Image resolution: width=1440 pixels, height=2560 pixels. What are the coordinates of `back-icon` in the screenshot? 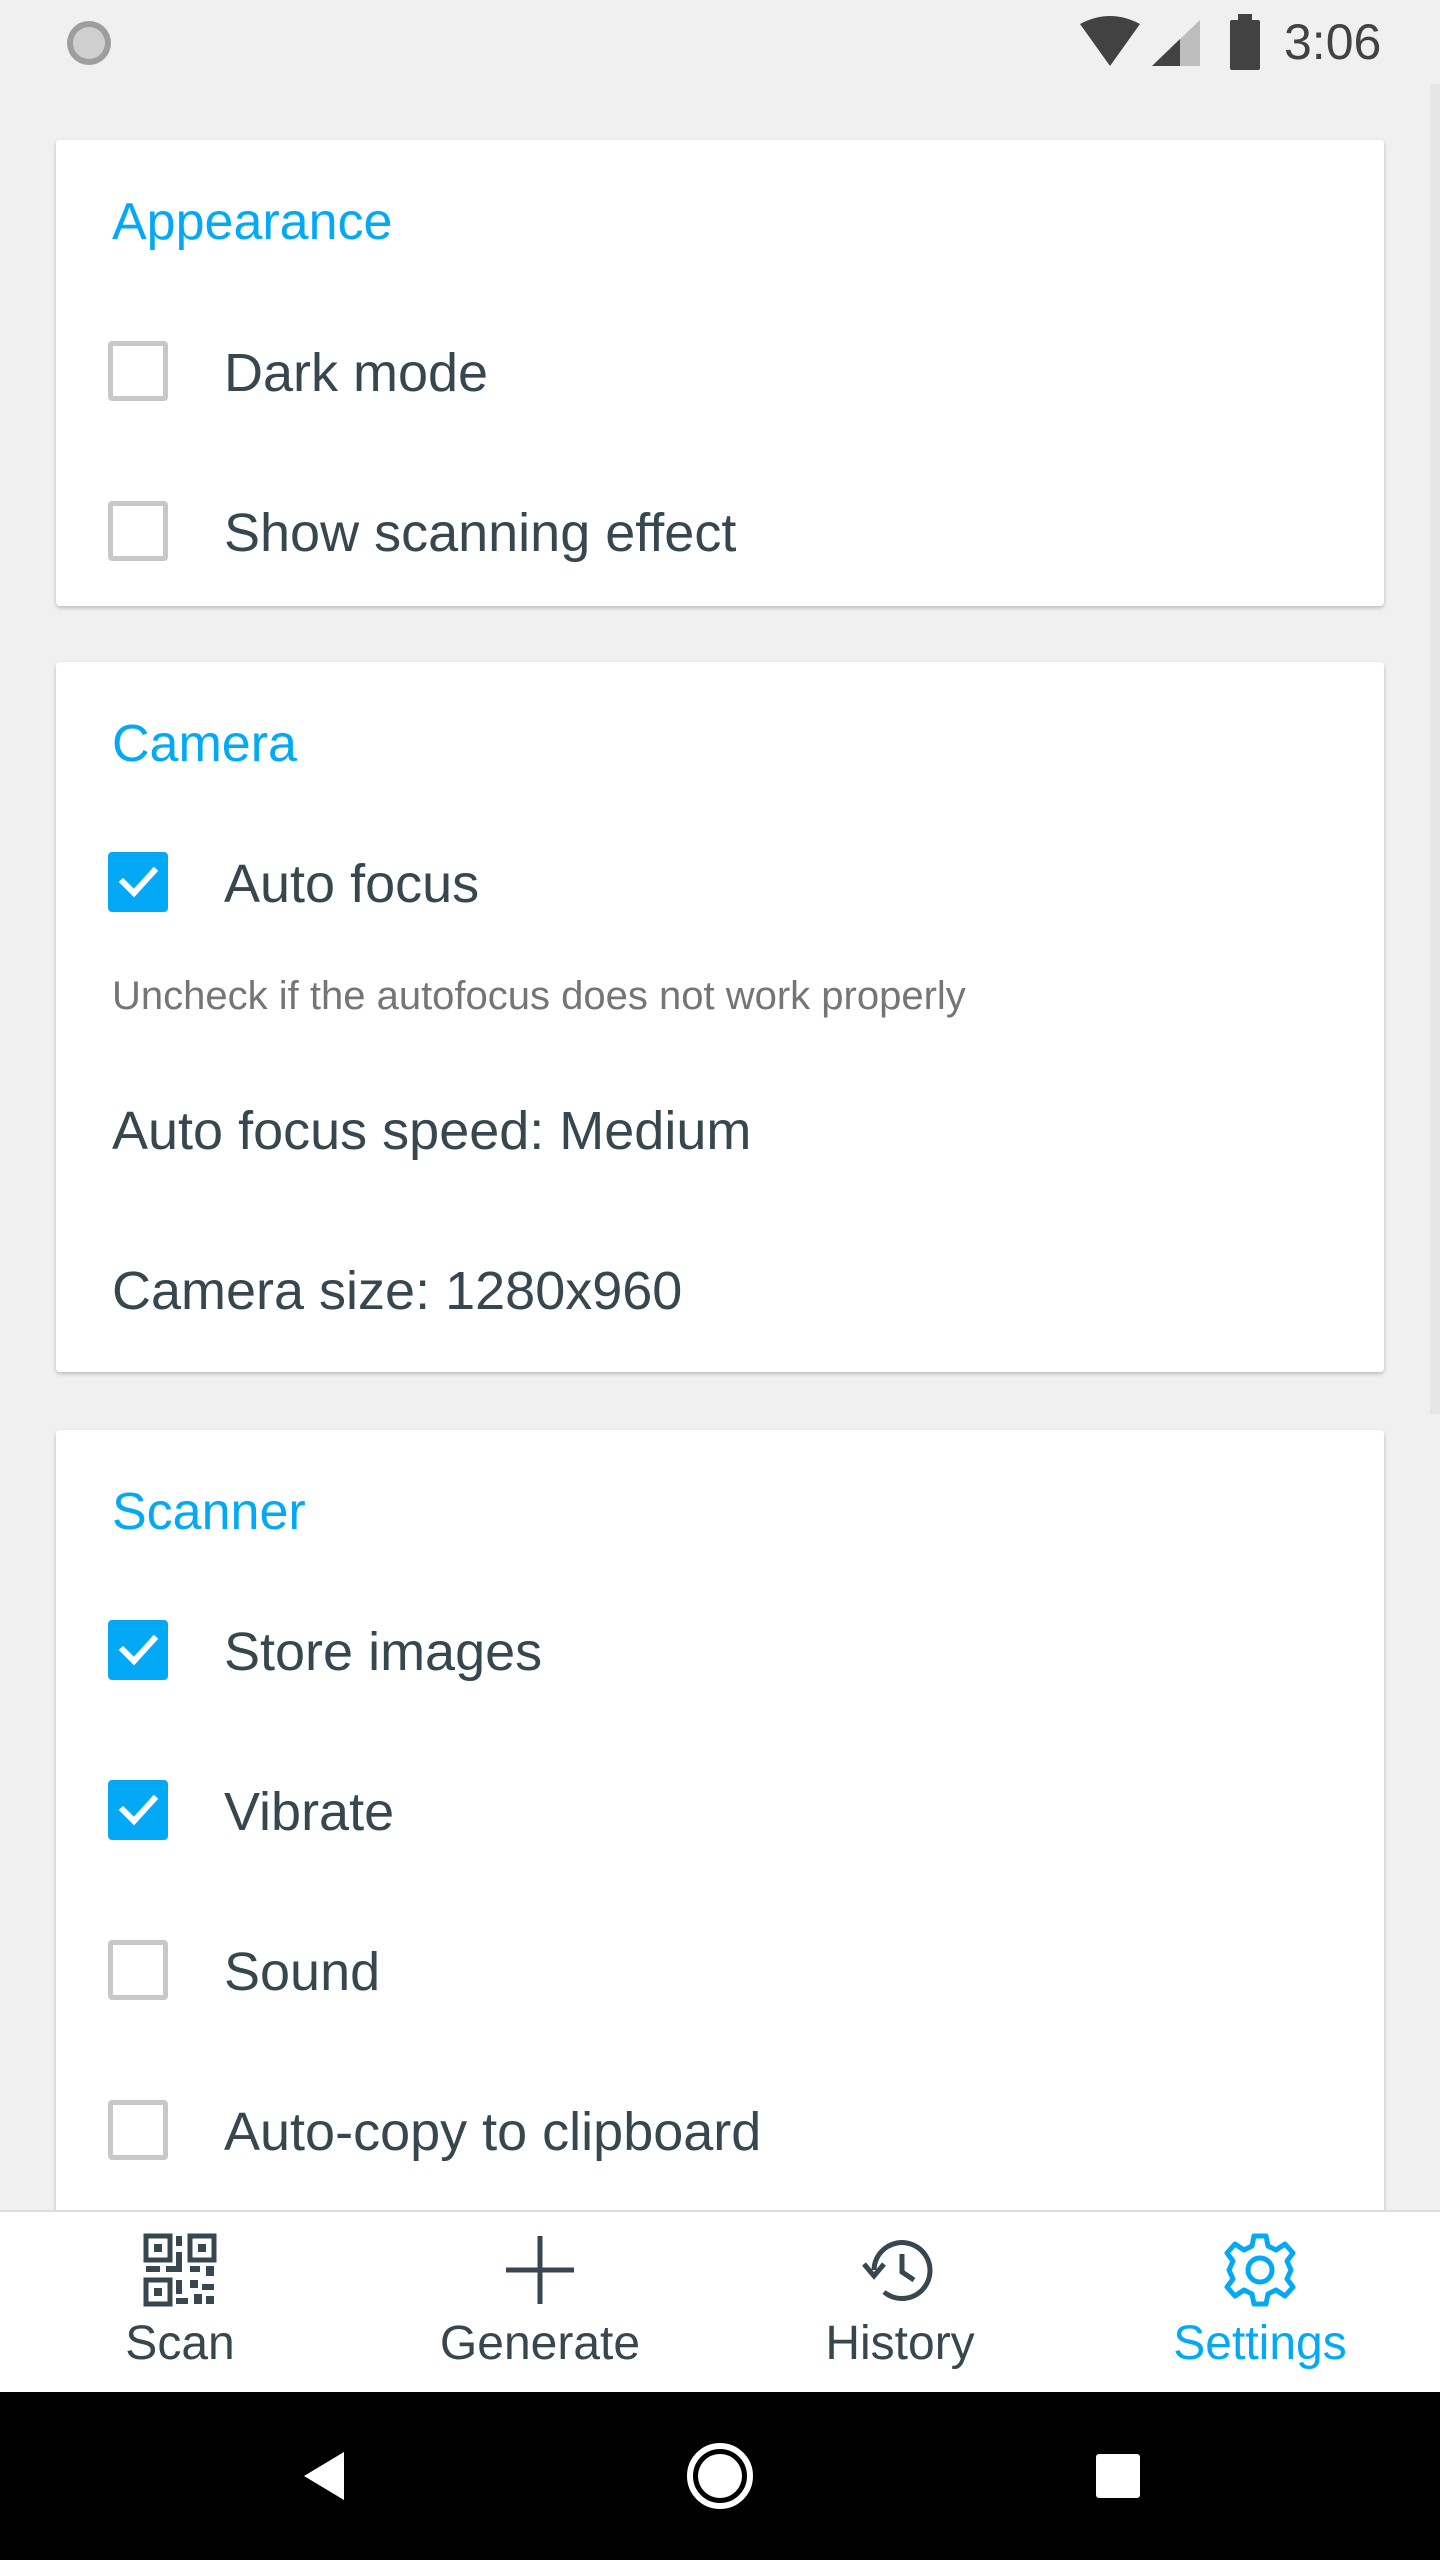 It's located at (322, 2476).